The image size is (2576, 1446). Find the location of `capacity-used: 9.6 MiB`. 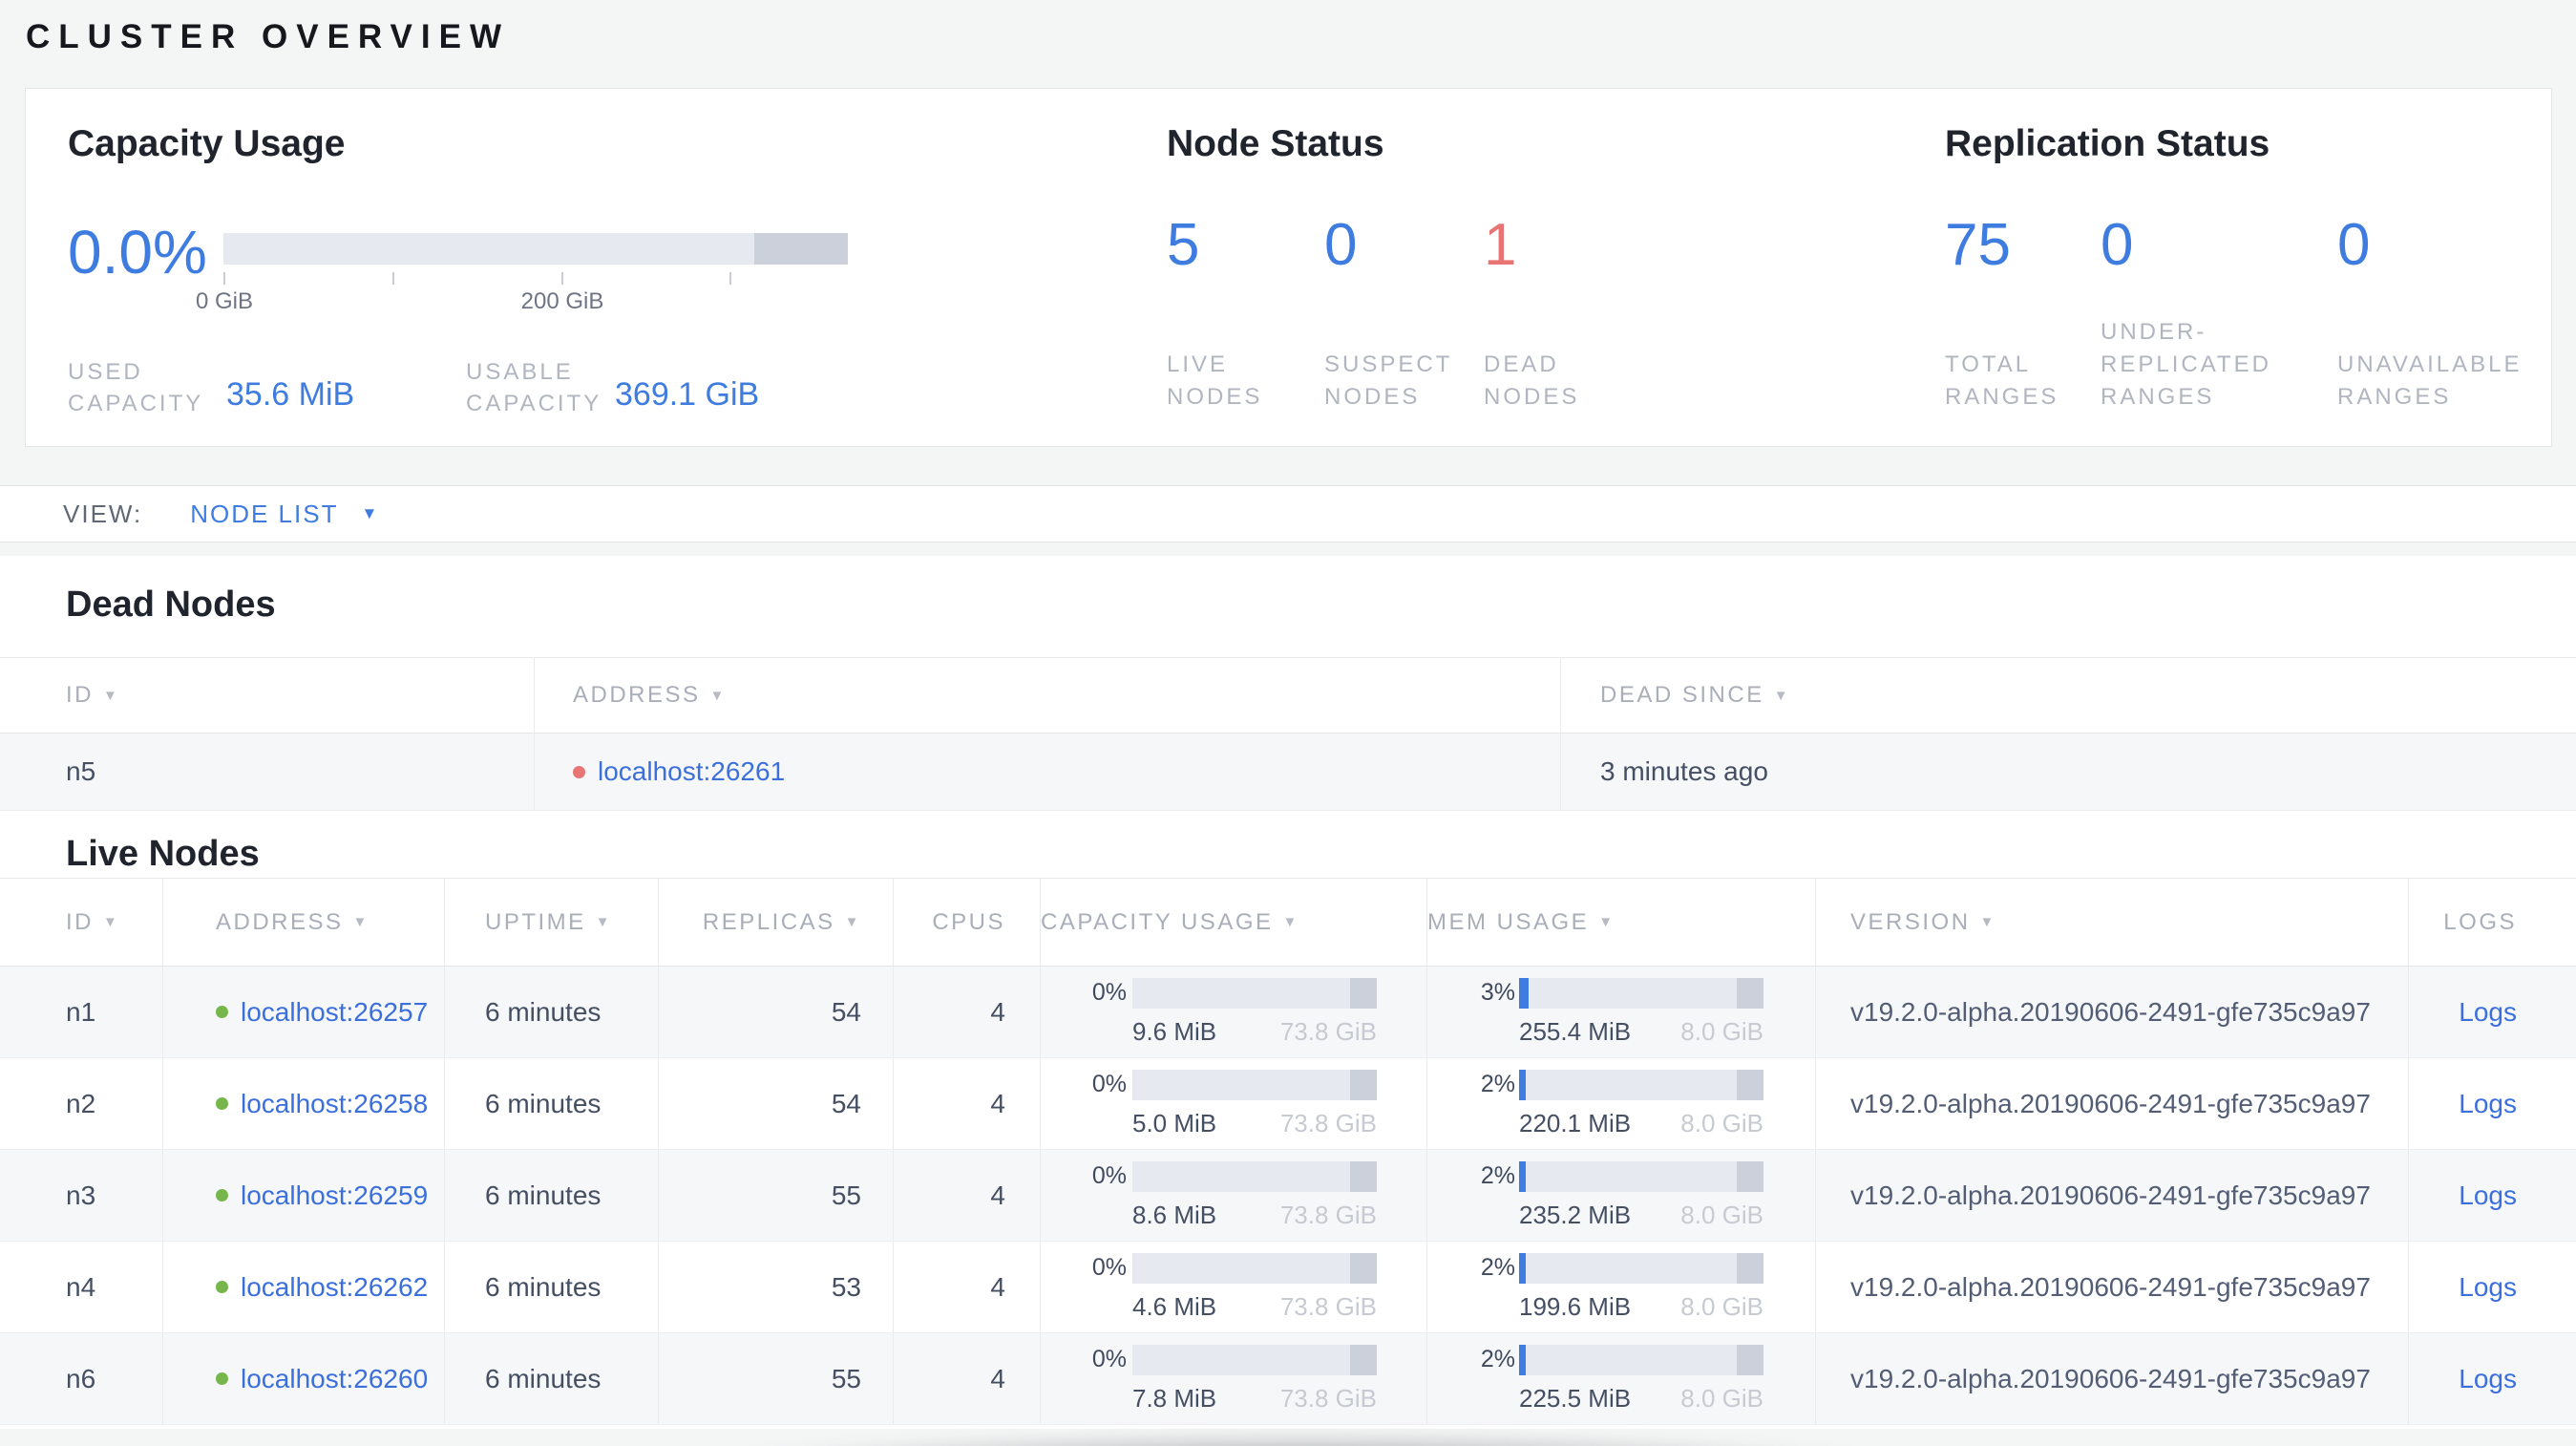

capacity-used: 9.6 MiB is located at coordinates (1174, 1031).